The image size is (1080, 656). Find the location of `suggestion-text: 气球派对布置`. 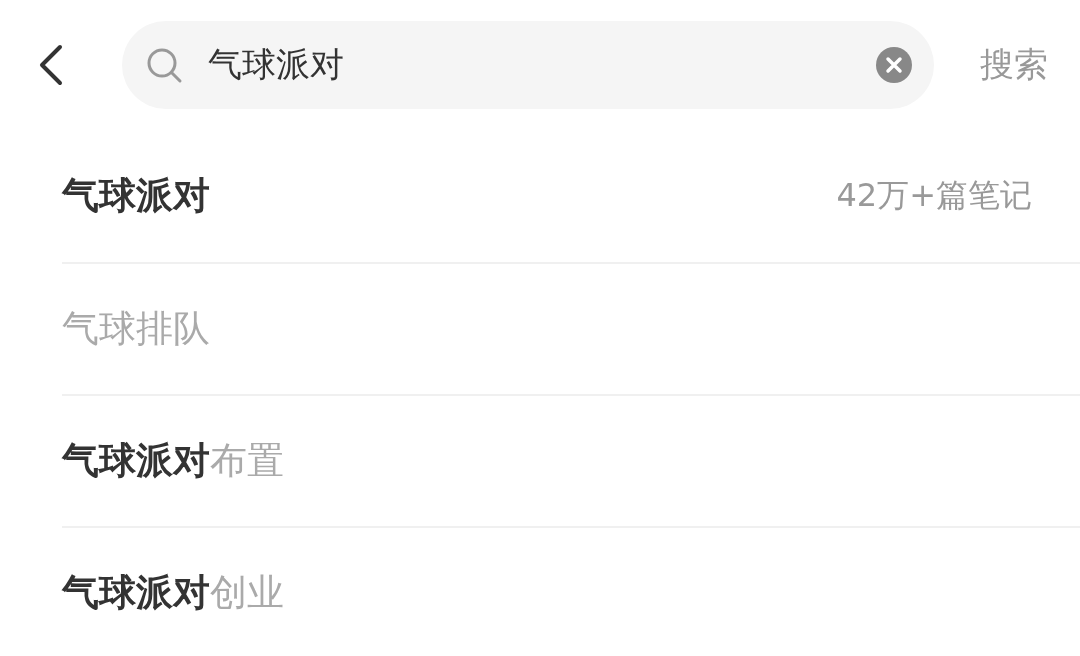

suggestion-text: 气球派对布置 is located at coordinates (173, 461).